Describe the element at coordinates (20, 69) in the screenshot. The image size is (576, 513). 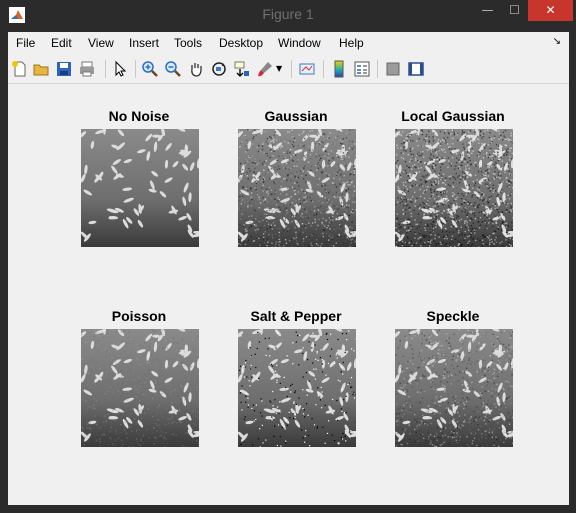
I see `new-figure-icon` at that location.